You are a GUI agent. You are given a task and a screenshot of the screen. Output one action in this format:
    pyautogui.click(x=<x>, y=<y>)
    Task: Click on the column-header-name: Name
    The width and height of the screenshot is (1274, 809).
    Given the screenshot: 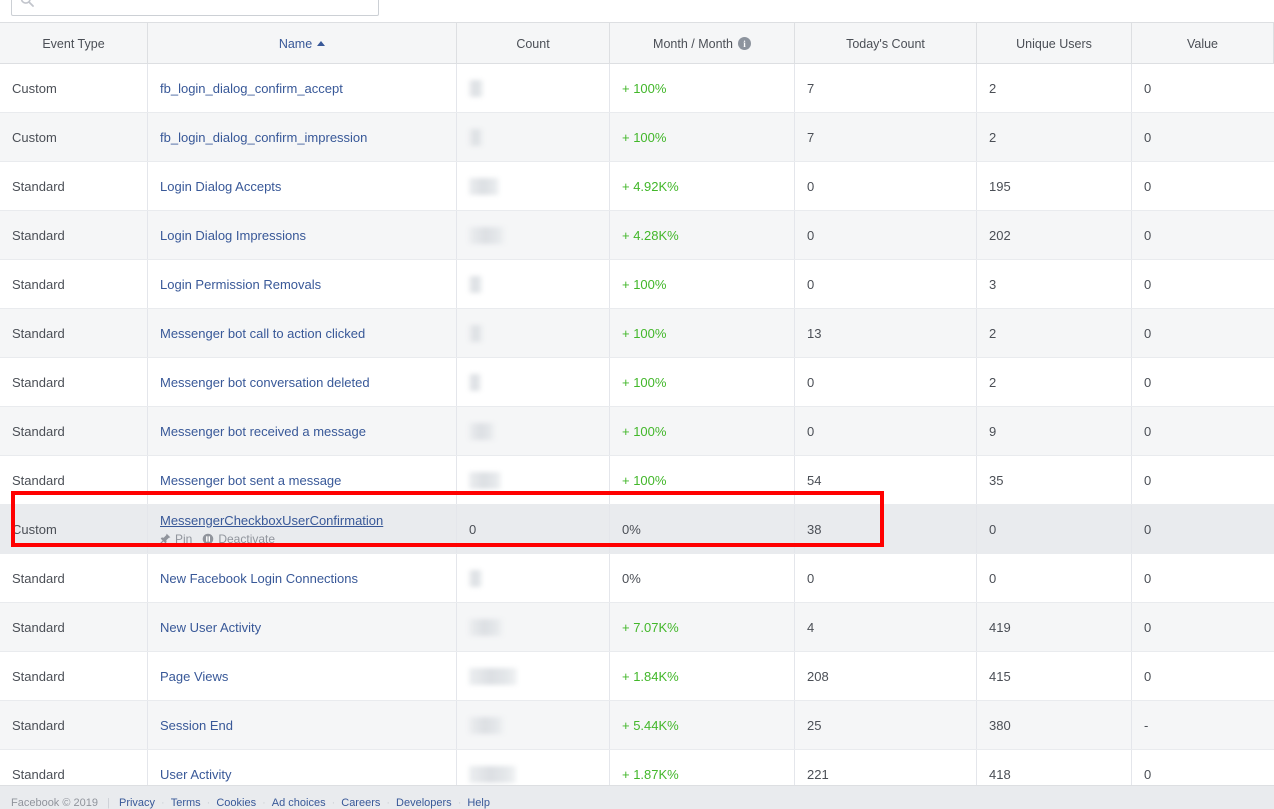 What is the action you would take?
    pyautogui.click(x=302, y=43)
    